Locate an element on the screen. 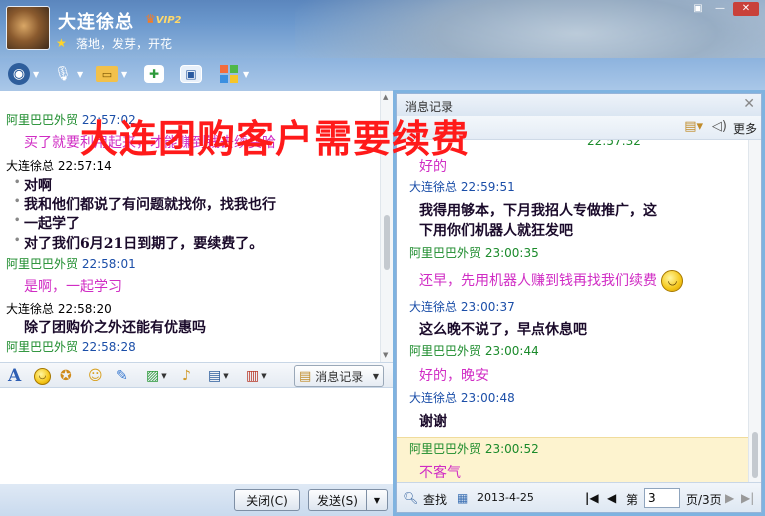 Image resolution: width=765 pixels, height=516 pixels. message-text: 好的，晚安 is located at coordinates (454, 376).